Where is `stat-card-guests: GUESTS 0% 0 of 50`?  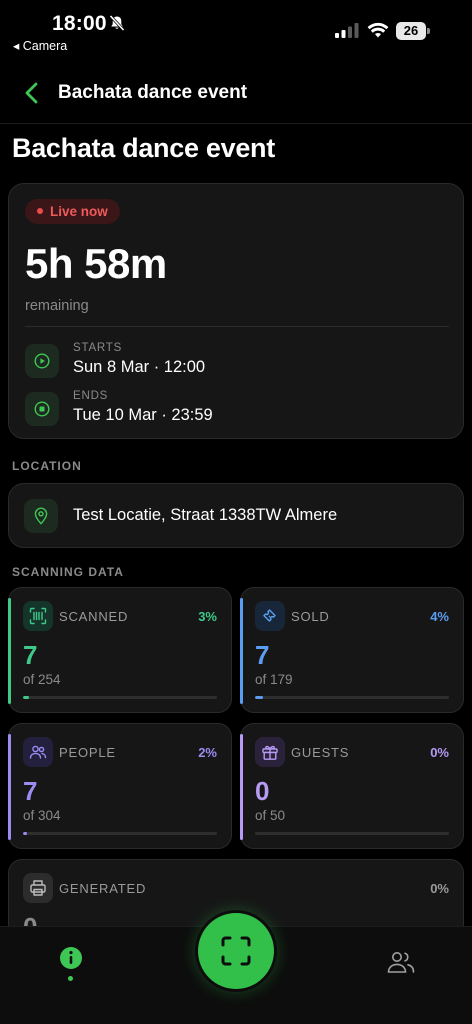
stat-card-guests: GUESTS 0% 0 of 50 is located at coordinates (352, 786).